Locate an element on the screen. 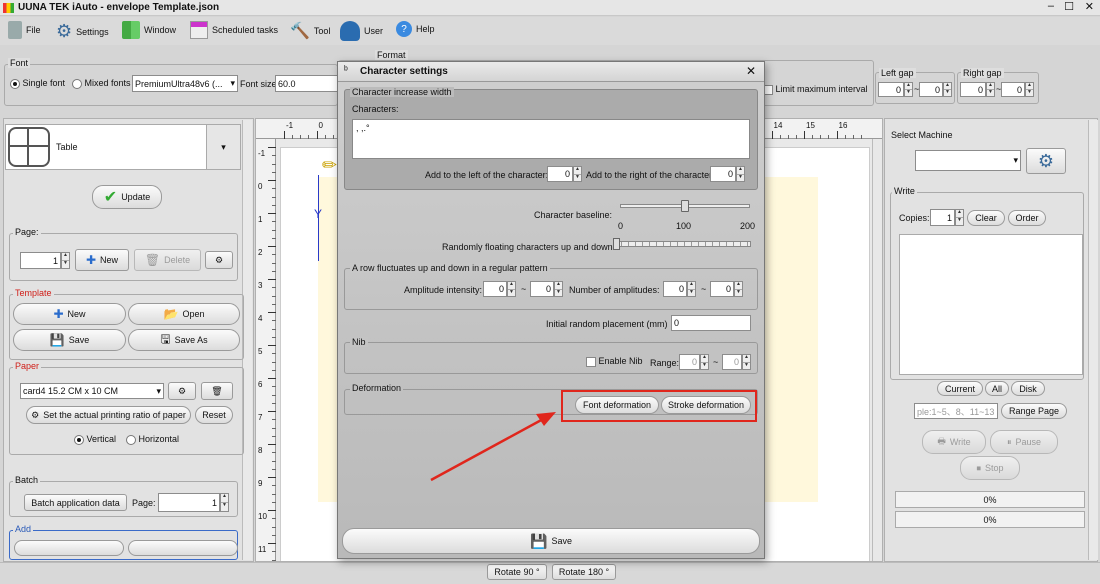 The height and width of the screenshot is (584, 1100). template-open-button: 📂 Open is located at coordinates (184, 314).